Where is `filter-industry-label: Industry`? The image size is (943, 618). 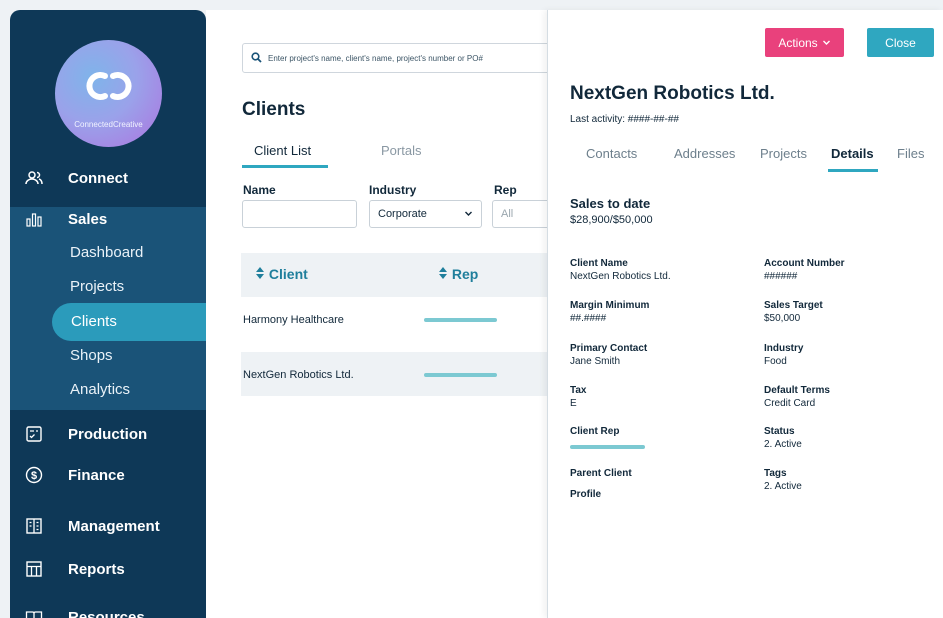 filter-industry-label: Industry is located at coordinates (393, 190).